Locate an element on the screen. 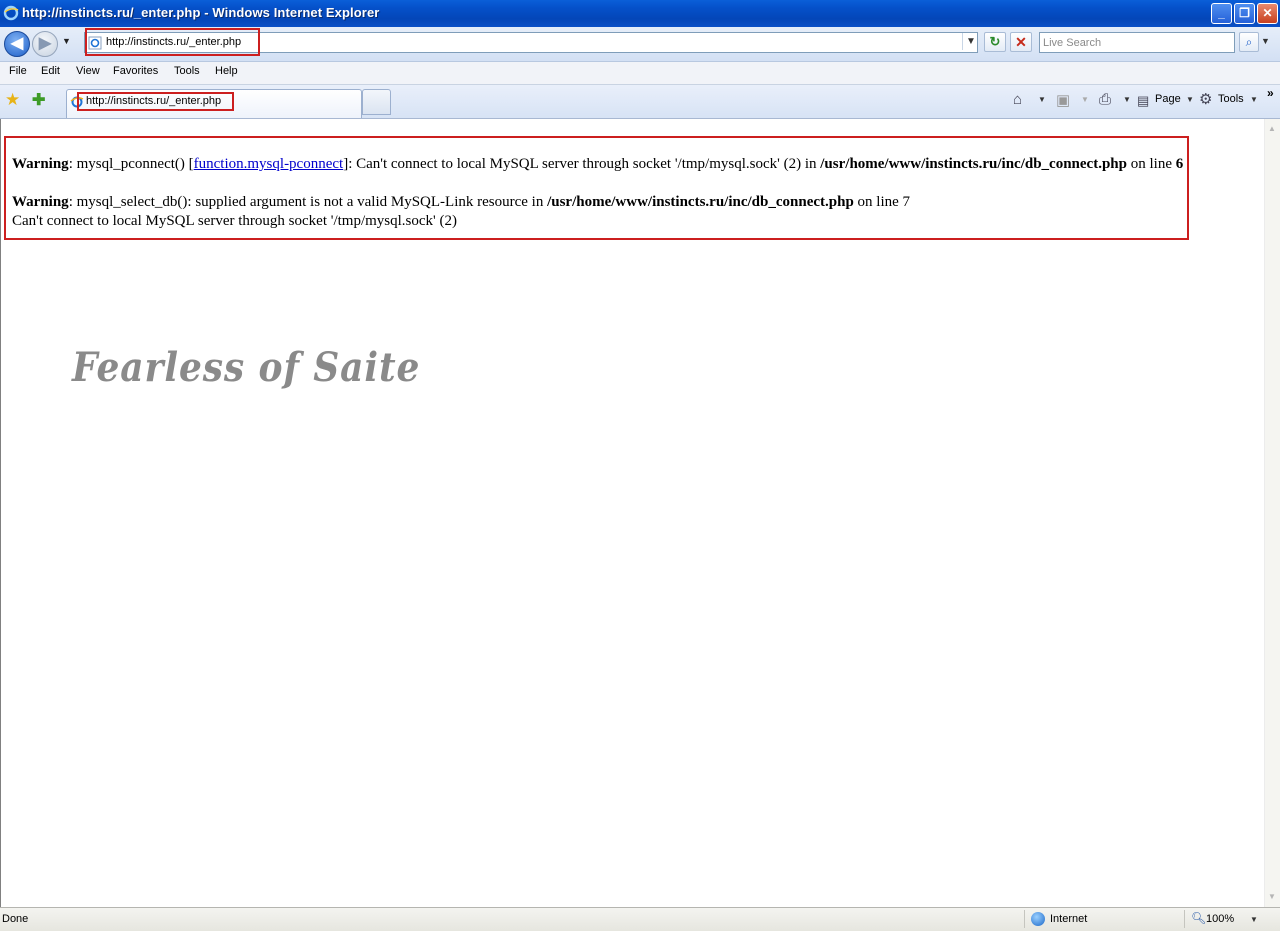 Image resolution: width=1280 pixels, height=931 pixels. page-dropdown-icon: ▼ is located at coordinates (1190, 99).